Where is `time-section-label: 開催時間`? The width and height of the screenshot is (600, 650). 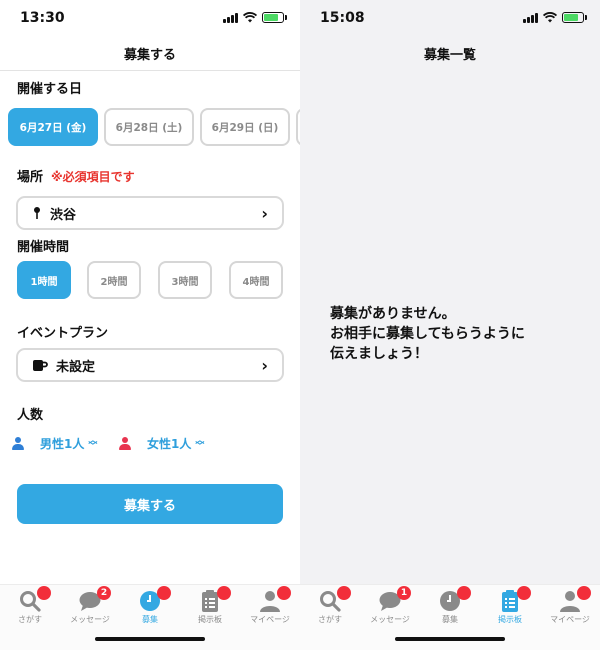
time-section-label: 開催時間 is located at coordinates (43, 247).